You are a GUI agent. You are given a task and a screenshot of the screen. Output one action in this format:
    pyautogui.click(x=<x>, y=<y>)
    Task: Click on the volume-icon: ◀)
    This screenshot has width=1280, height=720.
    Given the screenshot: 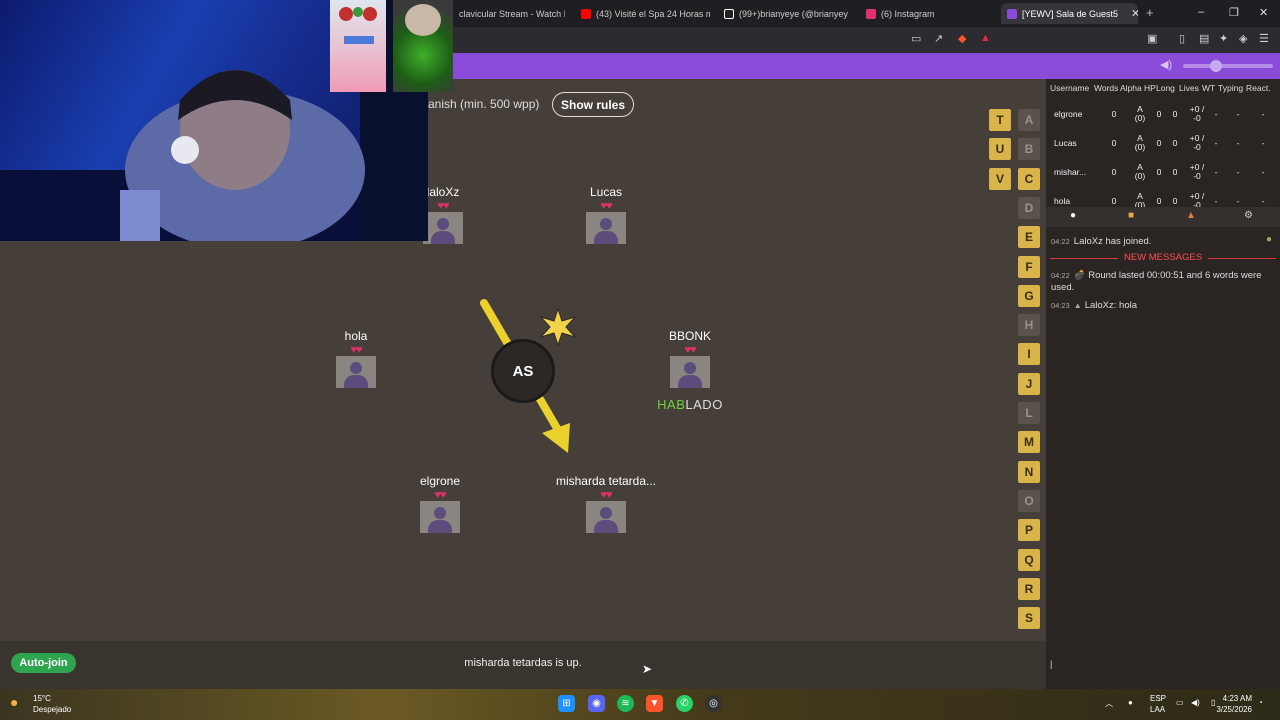 What is the action you would take?
    pyautogui.click(x=1166, y=64)
    